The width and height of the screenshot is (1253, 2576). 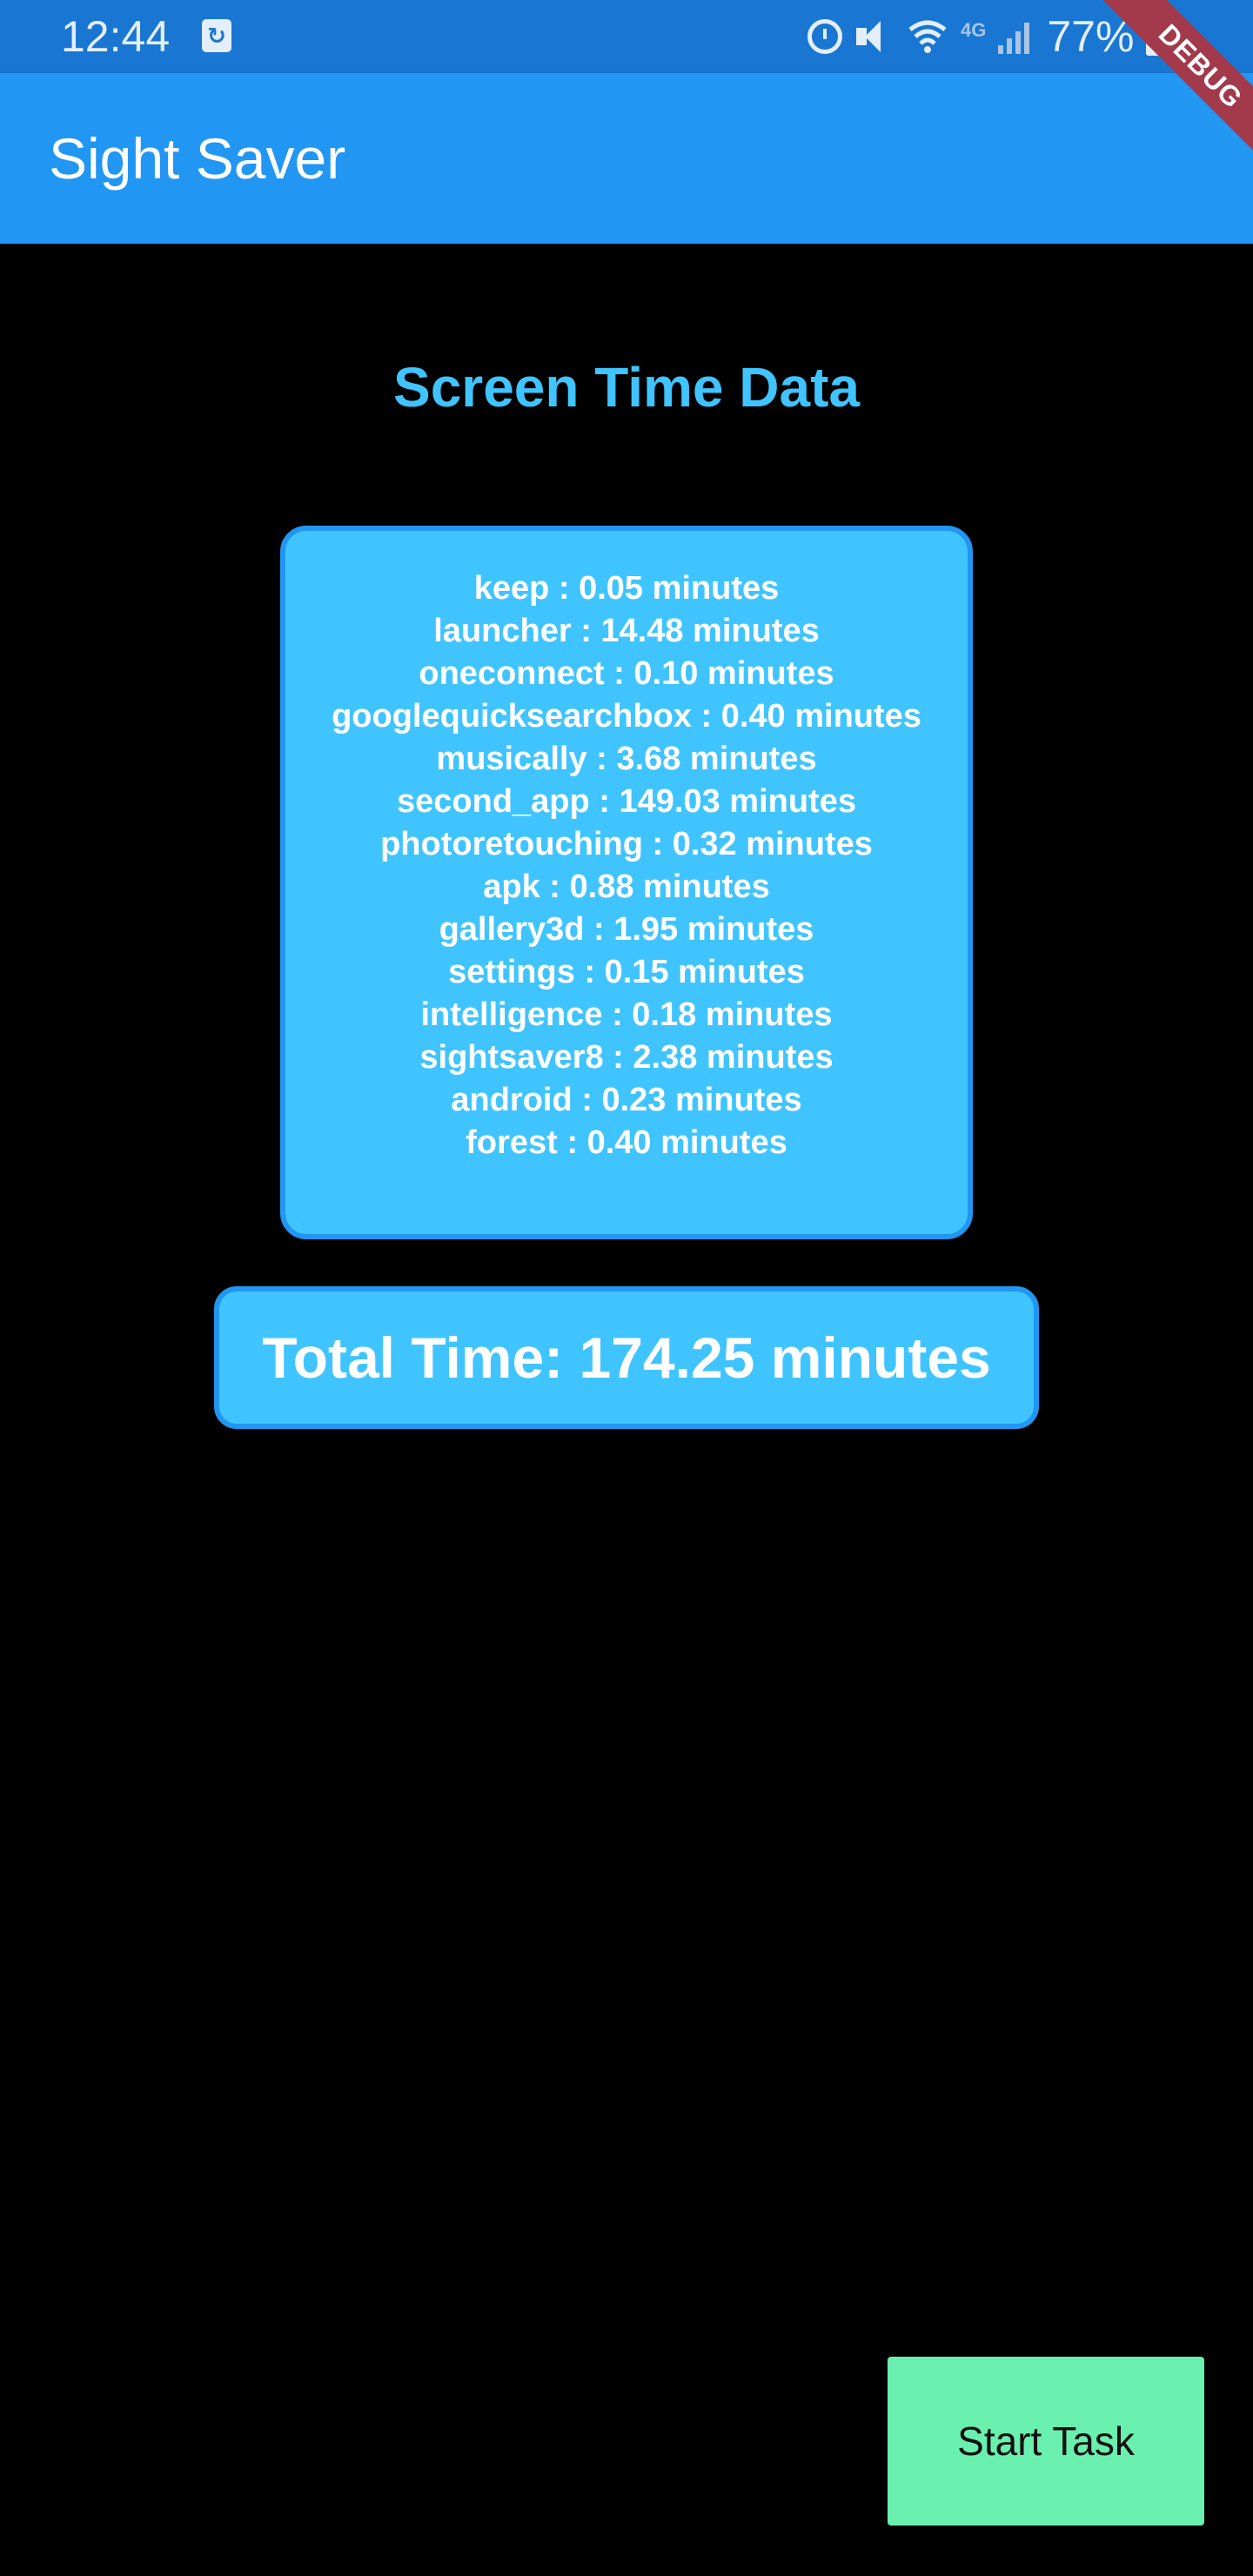 What do you see at coordinates (626, 716) in the screenshot?
I see `usage-item-googlequicksearchbox: googlequicksearchbox : 0.40 minutes` at bounding box center [626, 716].